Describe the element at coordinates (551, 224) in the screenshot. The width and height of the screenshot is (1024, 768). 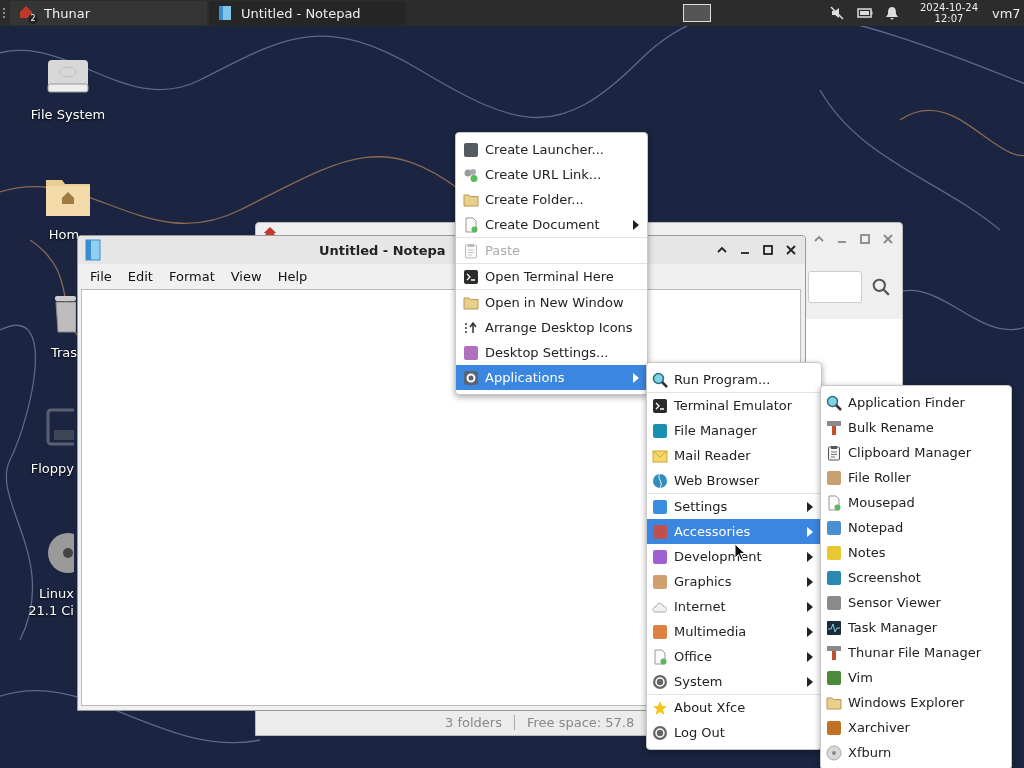
I see `menu-item: Create Document` at that location.